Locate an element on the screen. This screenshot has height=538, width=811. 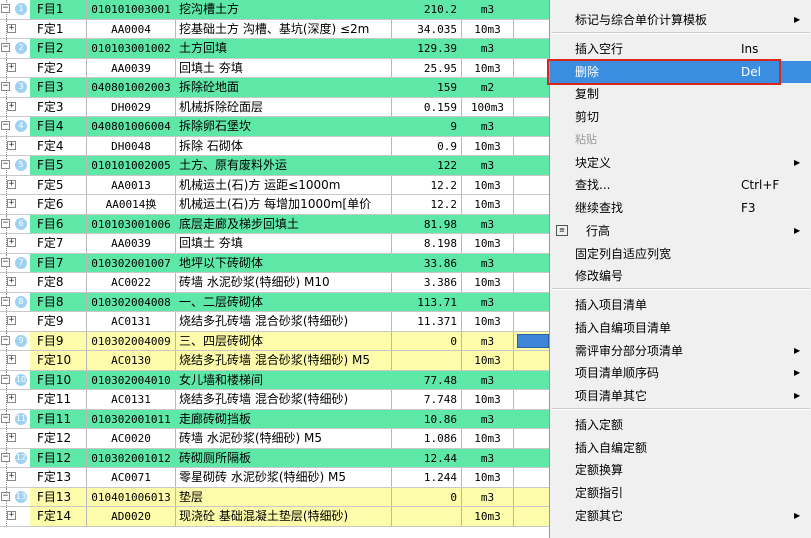
row-name-cell: F目10 is located at coordinates (61, 379).